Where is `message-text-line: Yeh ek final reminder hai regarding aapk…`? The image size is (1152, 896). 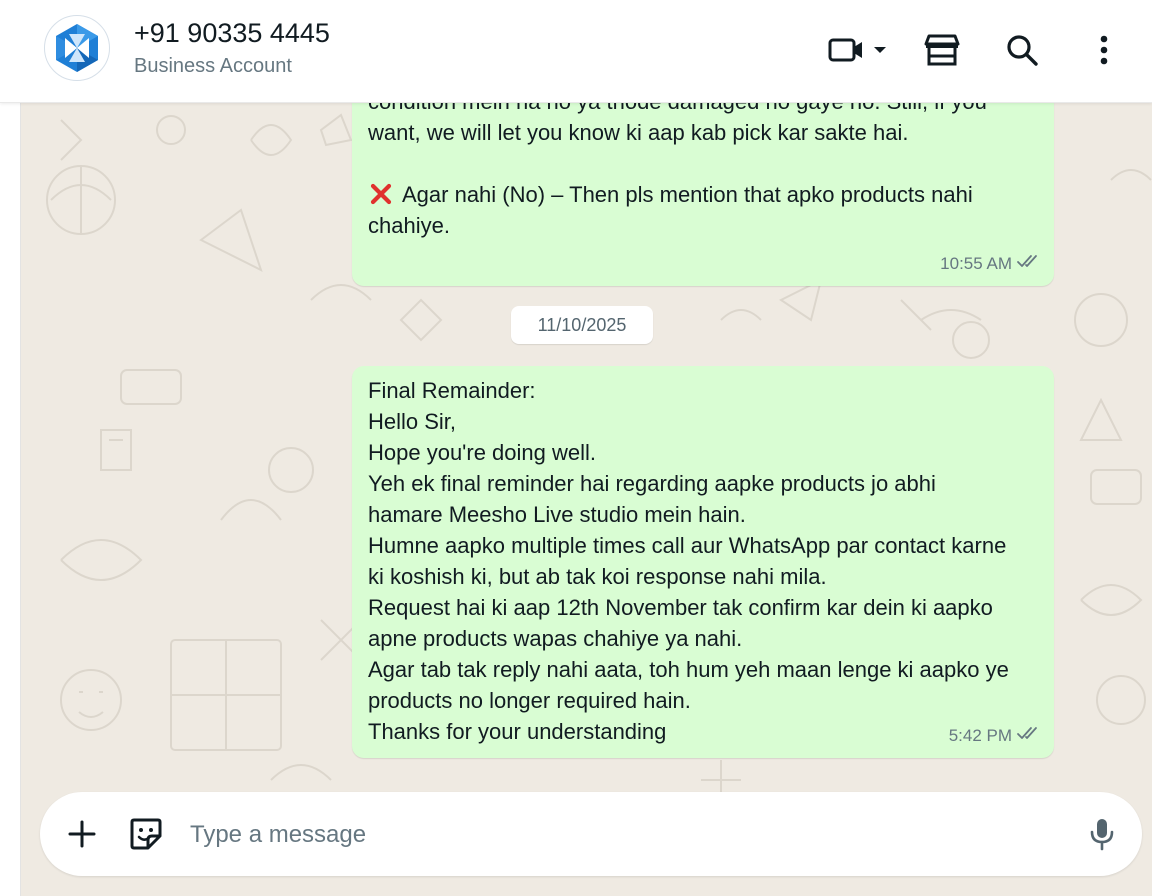
message-text-line: Yeh ek final reminder hai regarding aapk… is located at coordinates (652, 483).